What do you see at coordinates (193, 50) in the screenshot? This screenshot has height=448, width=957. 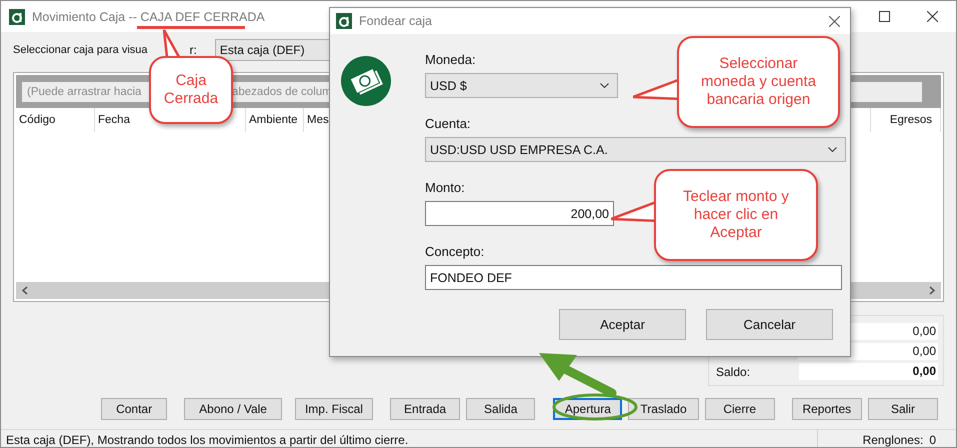 I see `selector-label: r:` at bounding box center [193, 50].